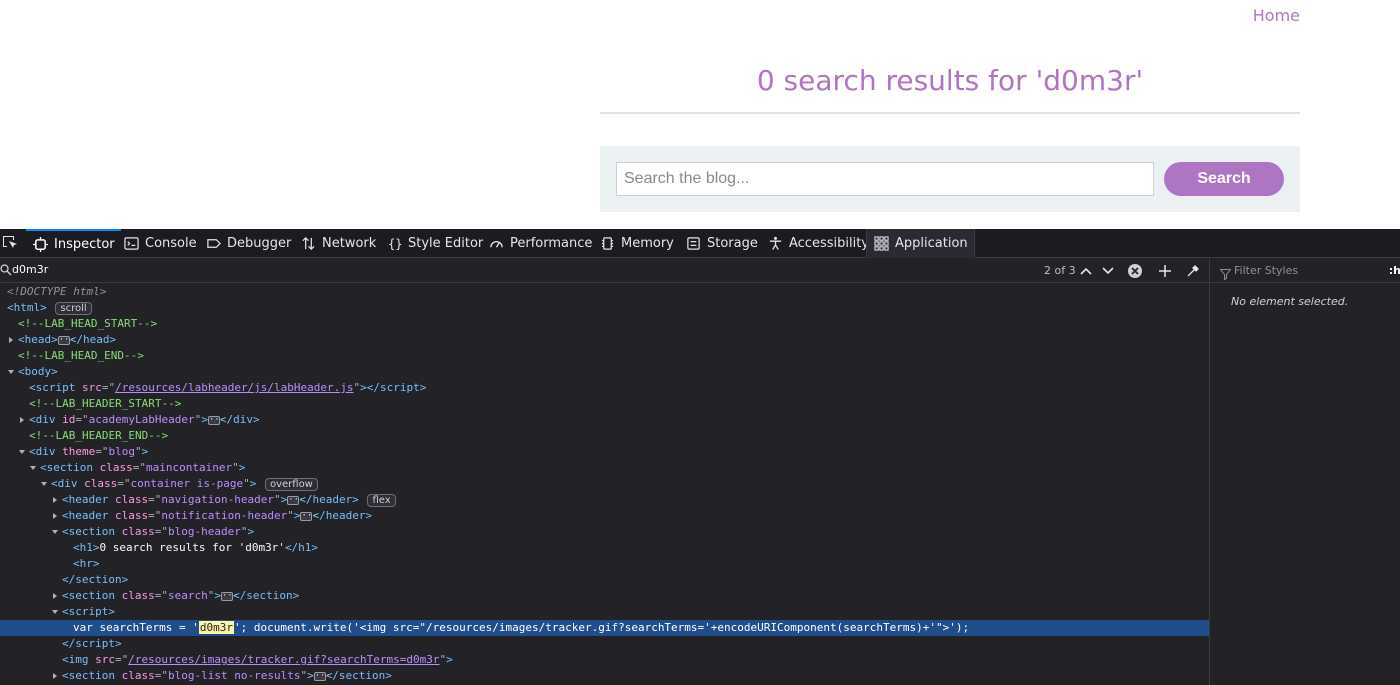 This screenshot has width=1400, height=685. What do you see at coordinates (604, 404) in the screenshot?
I see `dom-node-comment: <!--LAB_HEADER_START-->` at bounding box center [604, 404].